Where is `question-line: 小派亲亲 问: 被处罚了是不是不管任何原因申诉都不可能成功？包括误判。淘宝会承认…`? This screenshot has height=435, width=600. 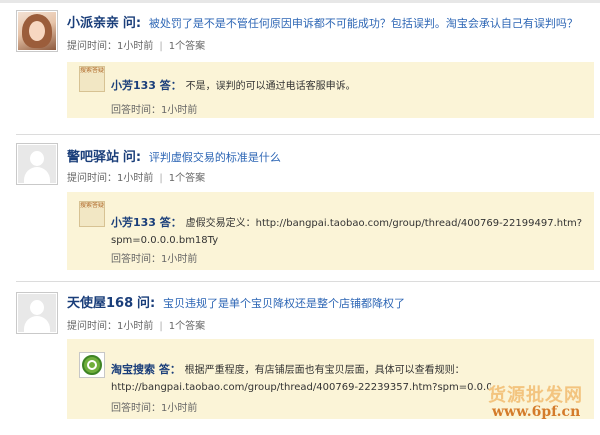
question-line: 小派亲亲 问: 被处罚了是不是不管任何原因申诉都不可能成功？包括误判。淘宝会承认… is located at coordinates (322, 21).